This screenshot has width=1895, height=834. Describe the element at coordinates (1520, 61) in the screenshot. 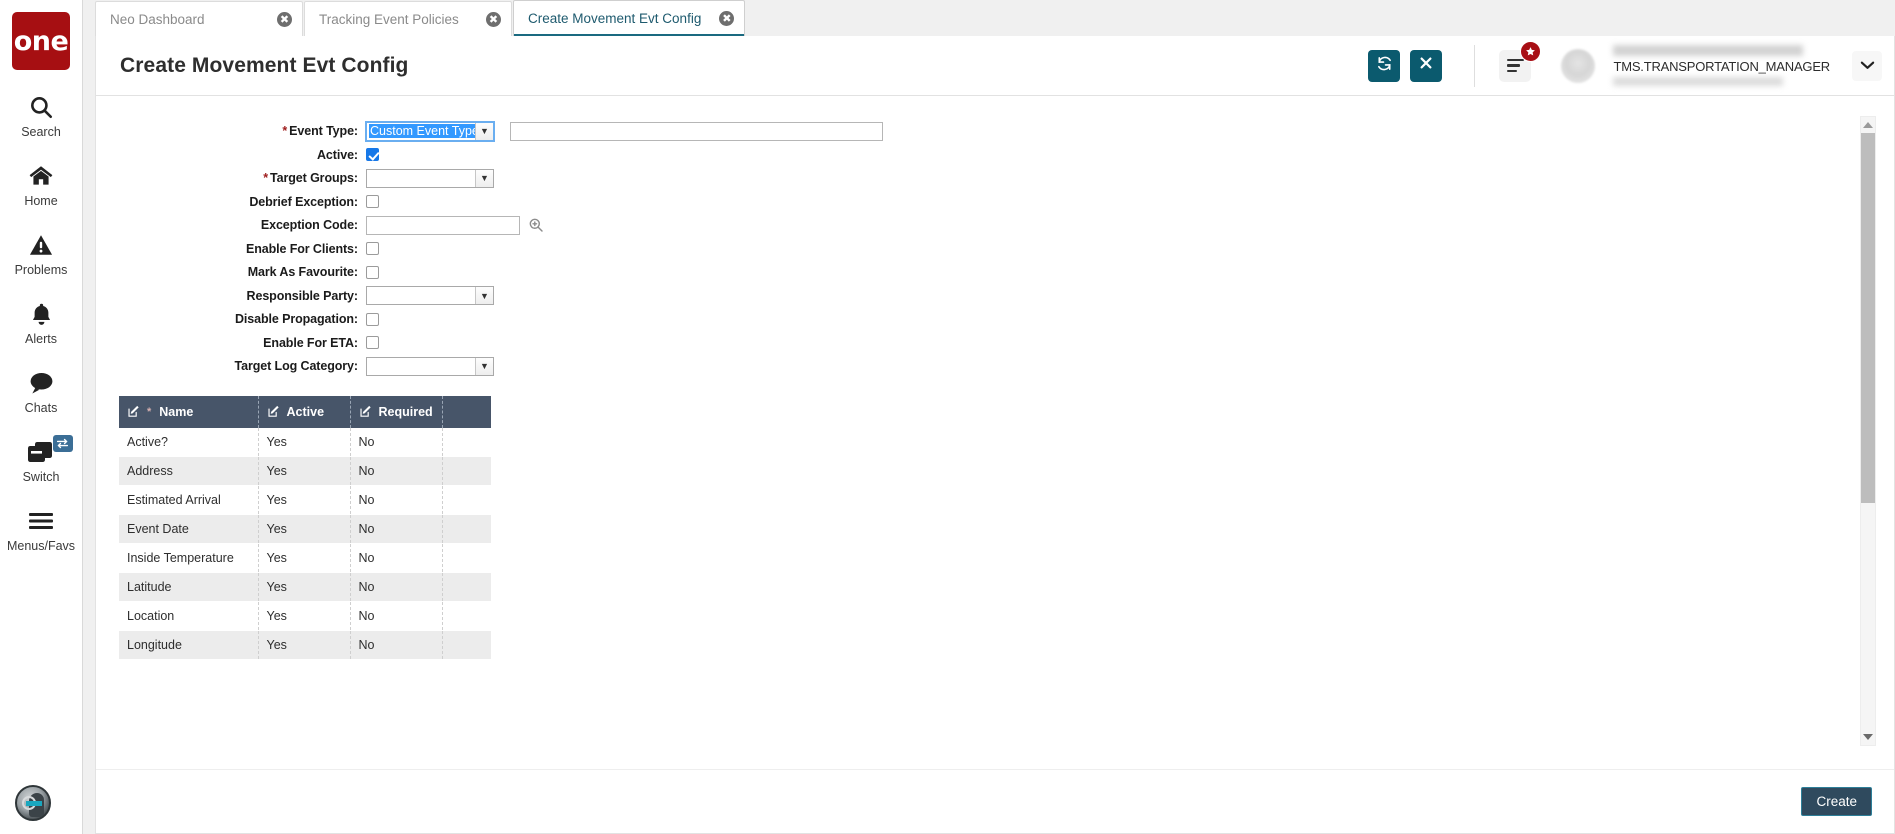

I see `header-menu-button` at that location.